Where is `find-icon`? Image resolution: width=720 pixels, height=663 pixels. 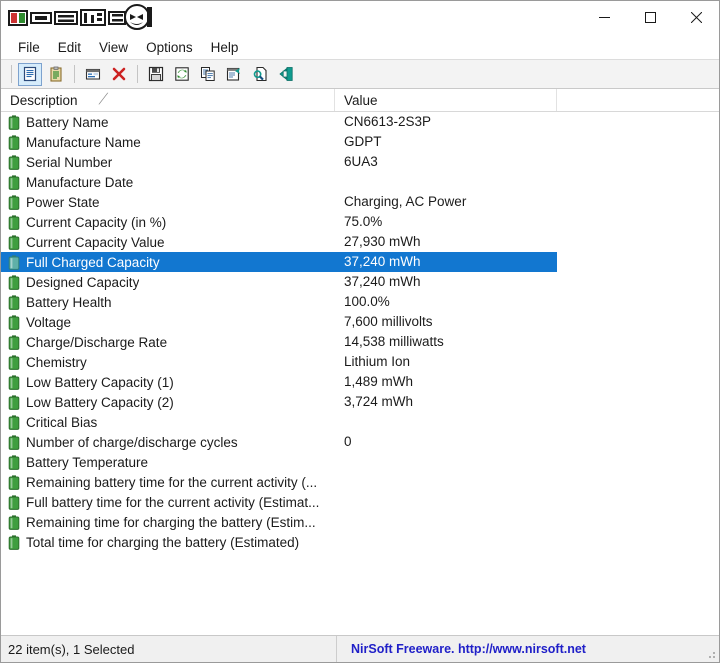
find-icon is located at coordinates (260, 74).